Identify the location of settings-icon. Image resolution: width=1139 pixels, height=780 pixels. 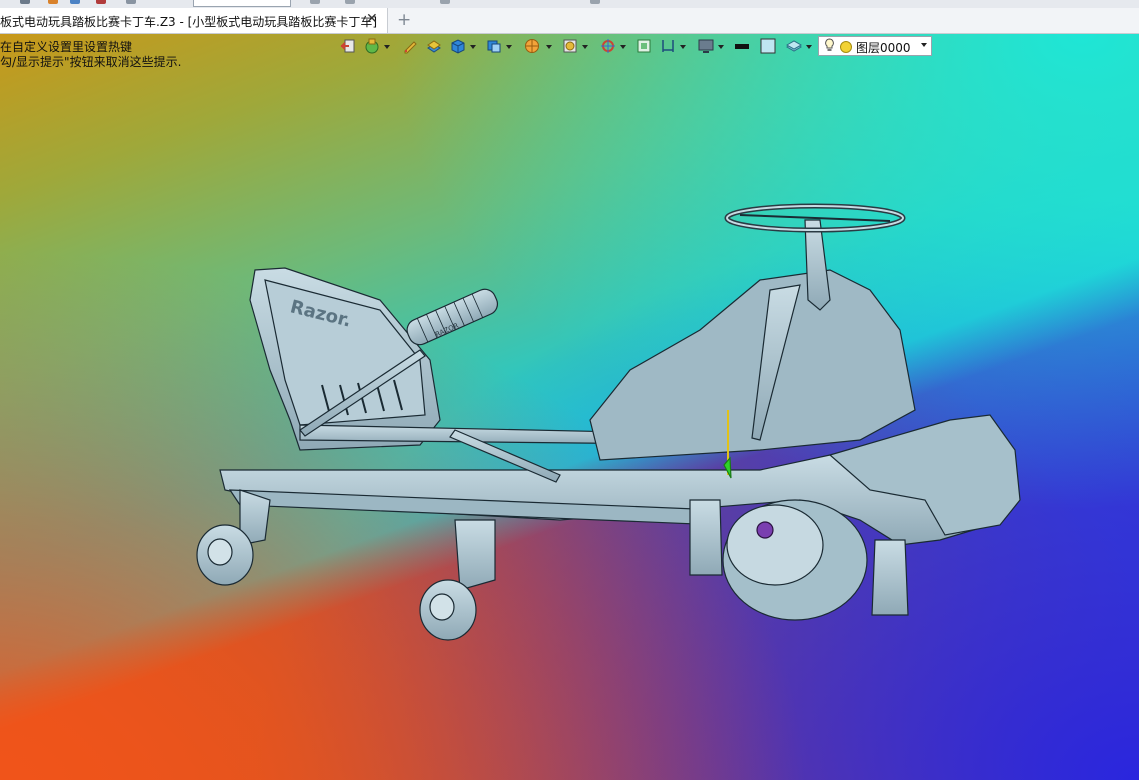
(131, 2).